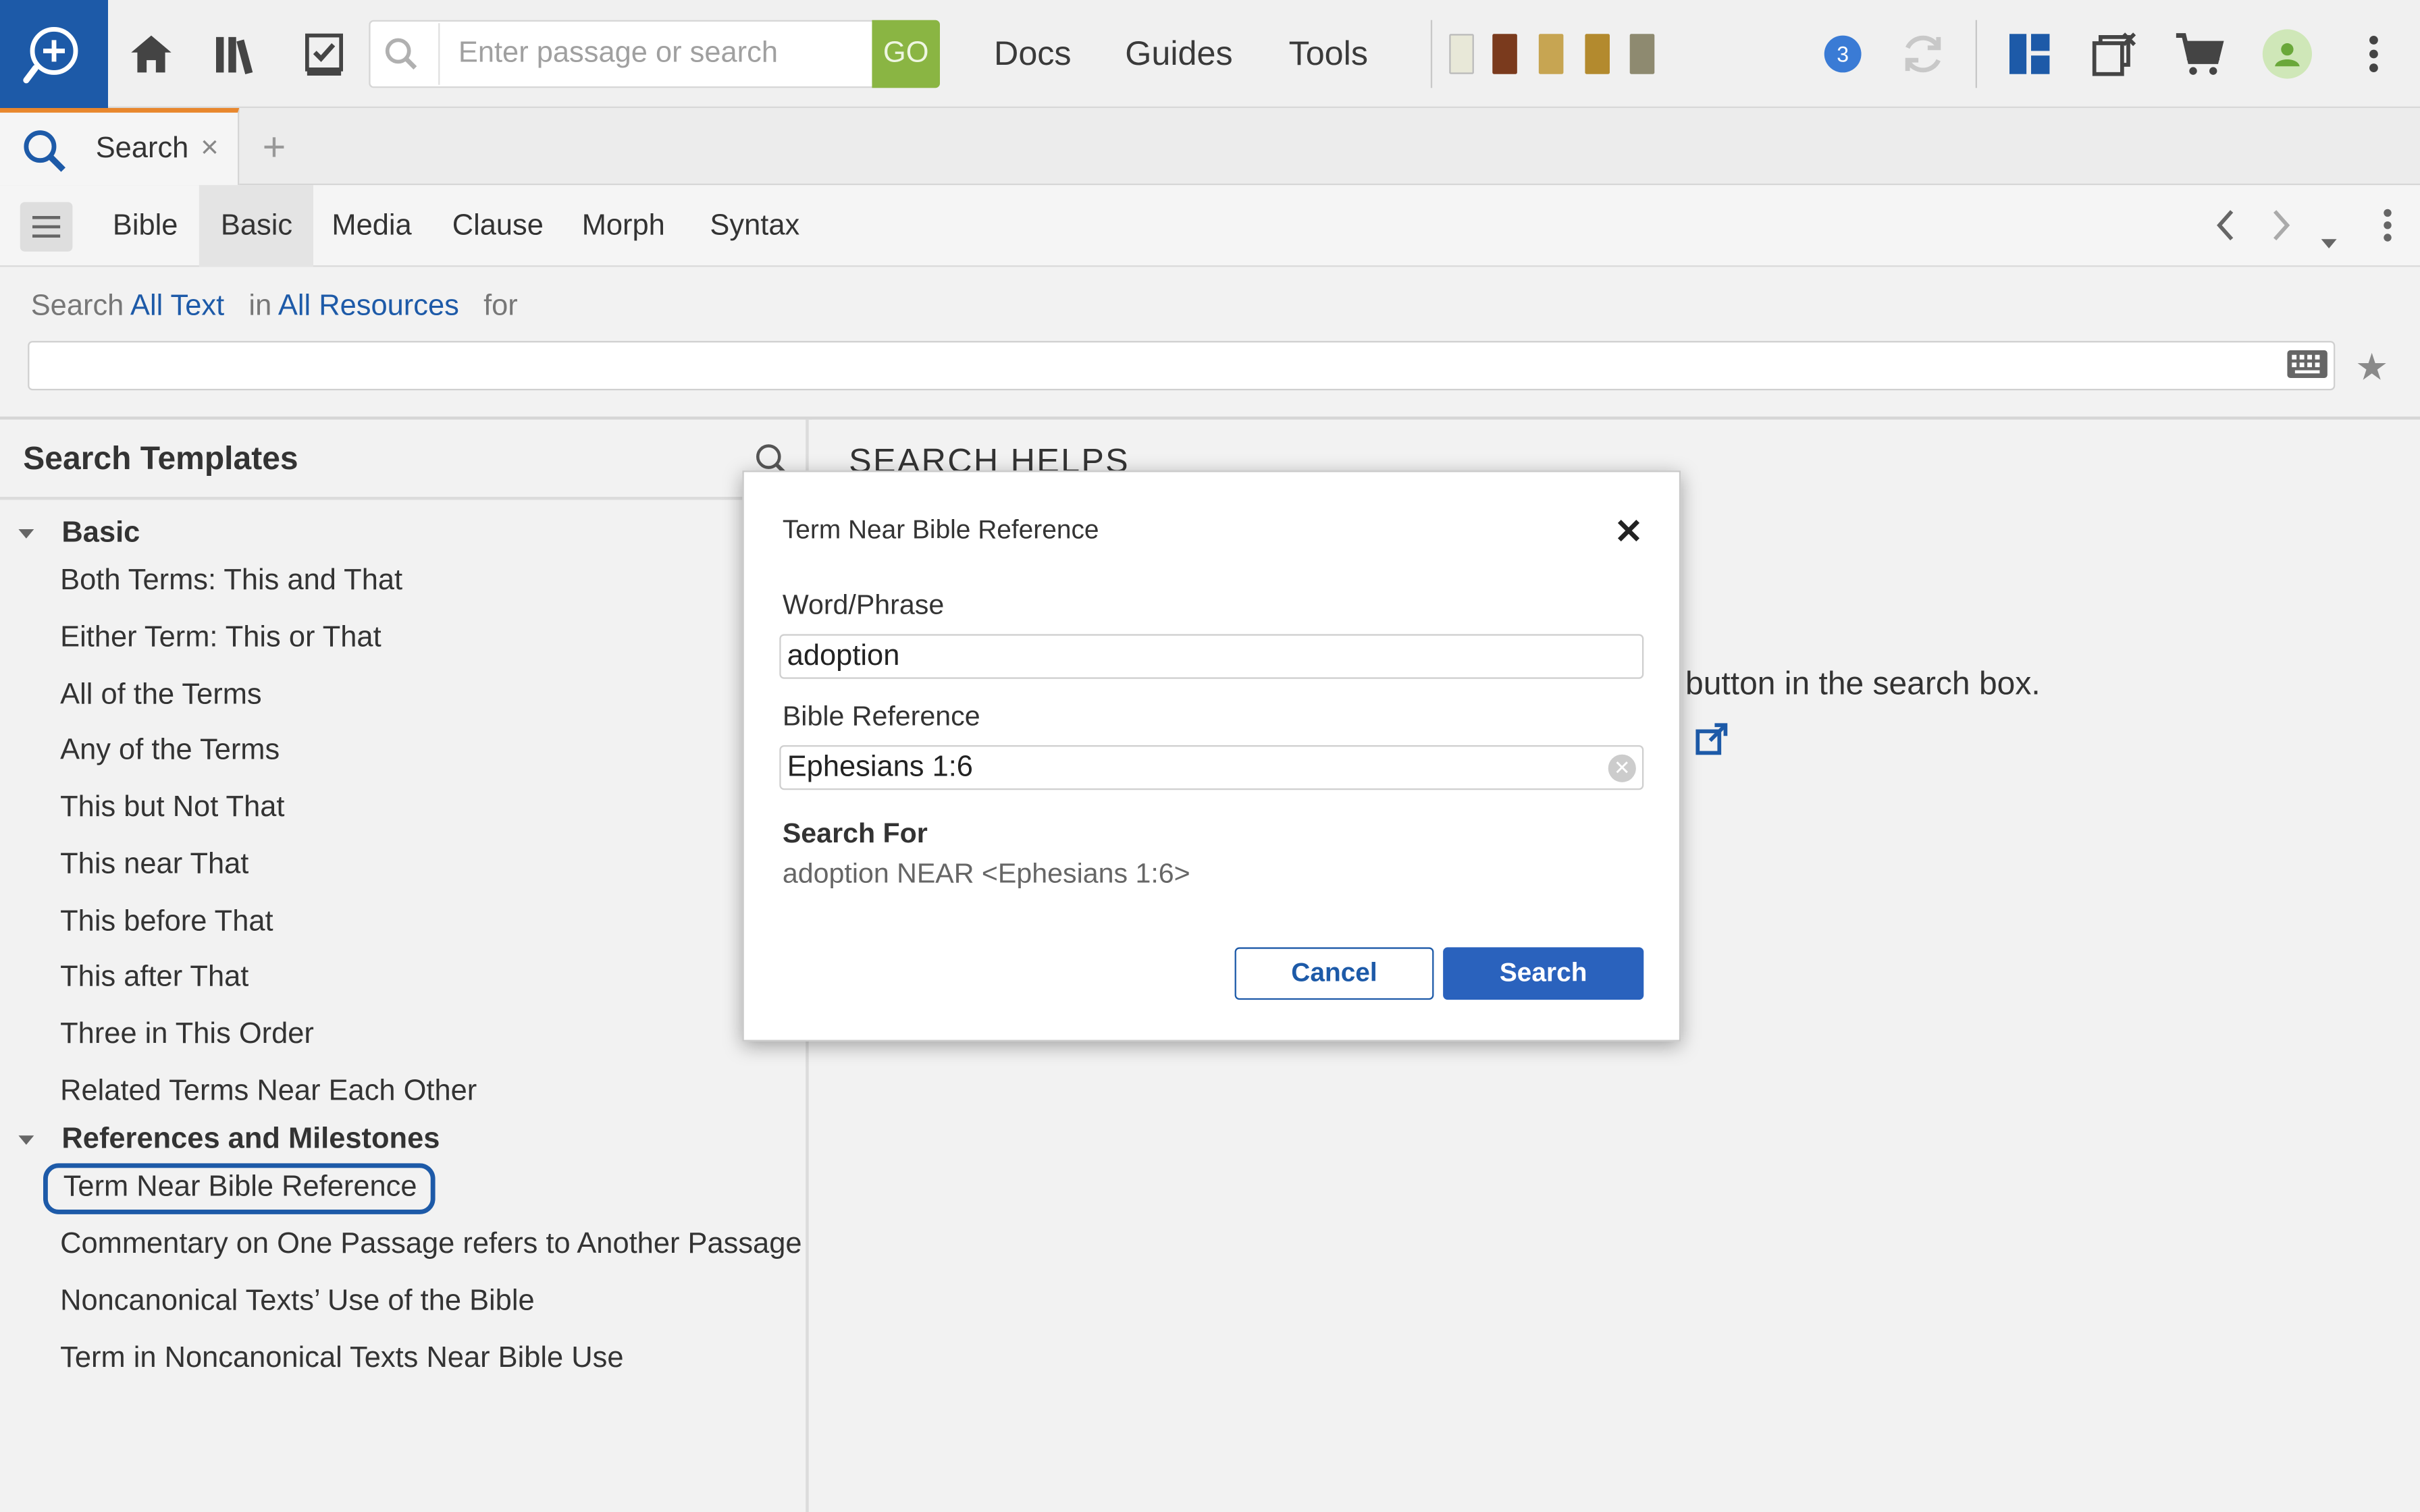 This screenshot has width=2420, height=1512. I want to click on search-query-input, so click(1181, 365).